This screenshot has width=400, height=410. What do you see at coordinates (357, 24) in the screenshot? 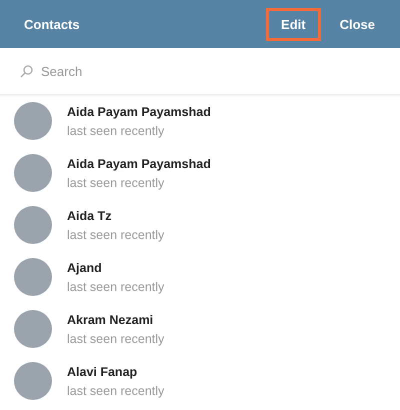
I see `header-button: Close` at bounding box center [357, 24].